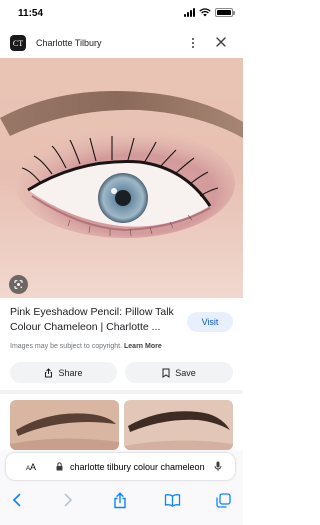 This screenshot has width=320, height=525. I want to click on status-bar: 11:54, so click(121, 14).